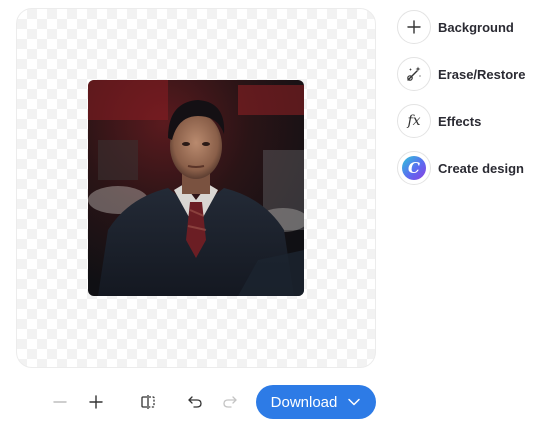  What do you see at coordinates (460, 121) in the screenshot?
I see `effects-tool-label: Effects` at bounding box center [460, 121].